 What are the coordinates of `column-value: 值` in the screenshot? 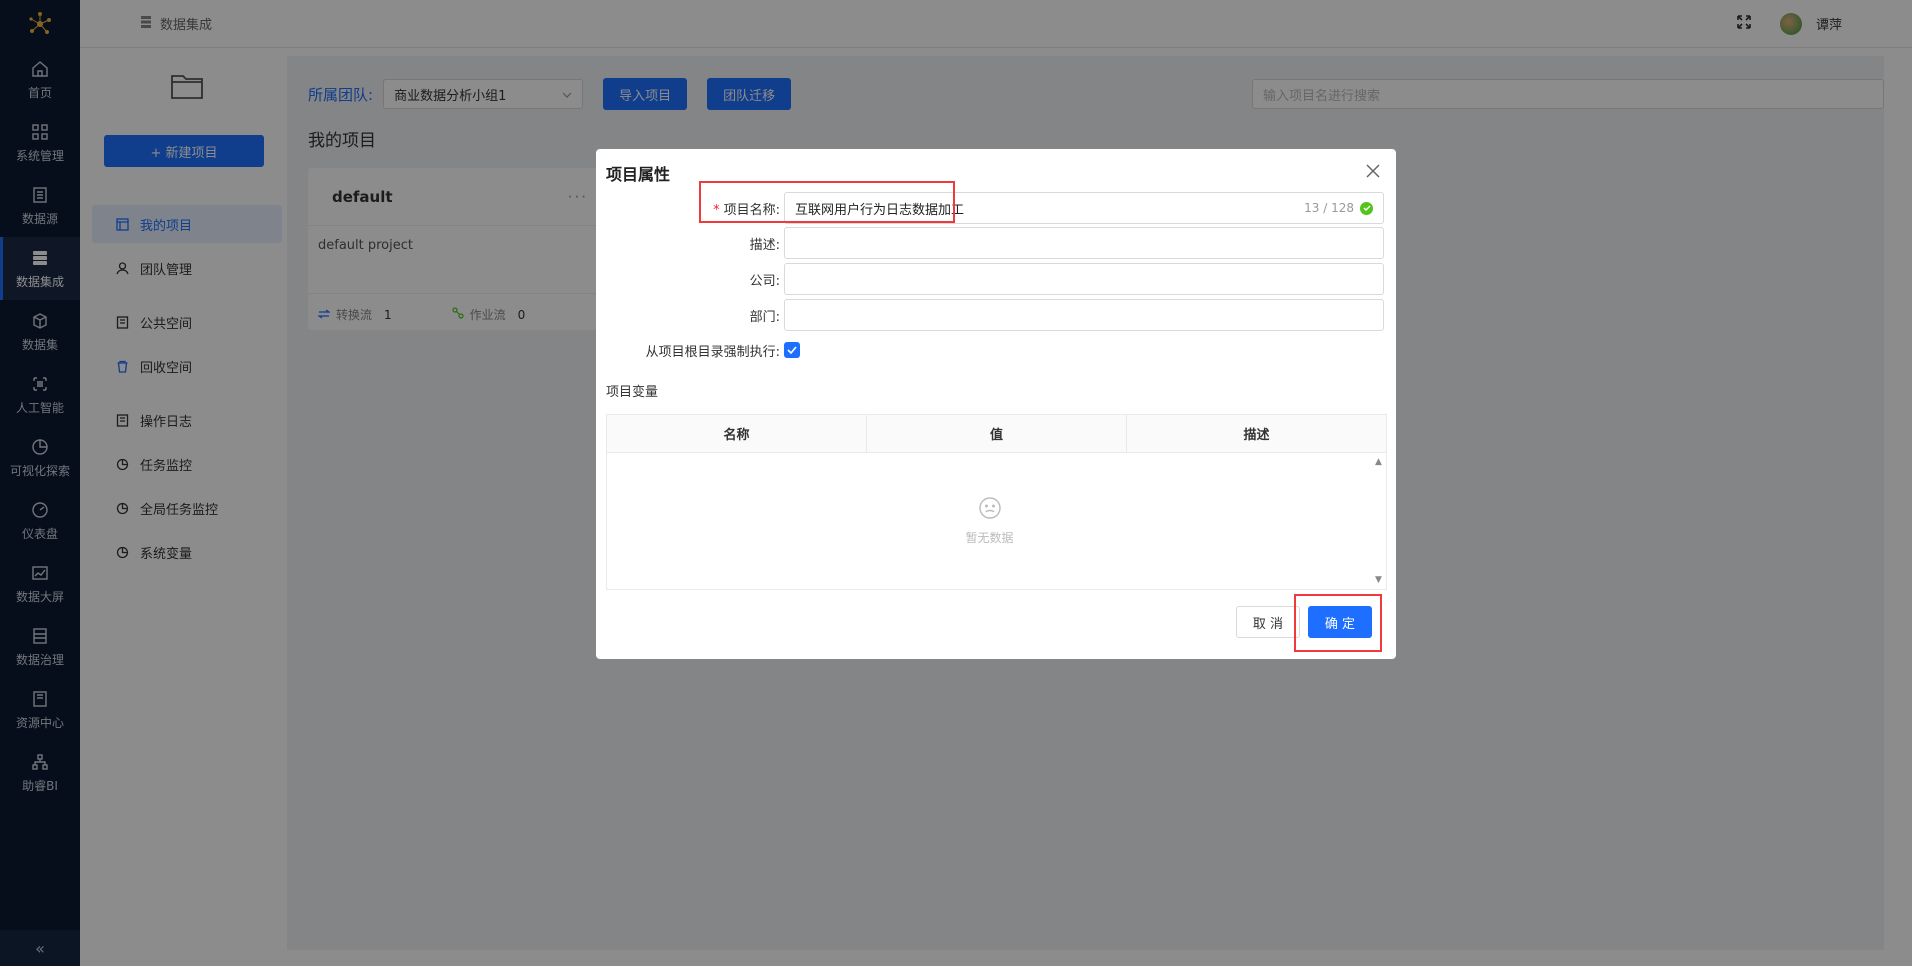 It's located at (997, 433).